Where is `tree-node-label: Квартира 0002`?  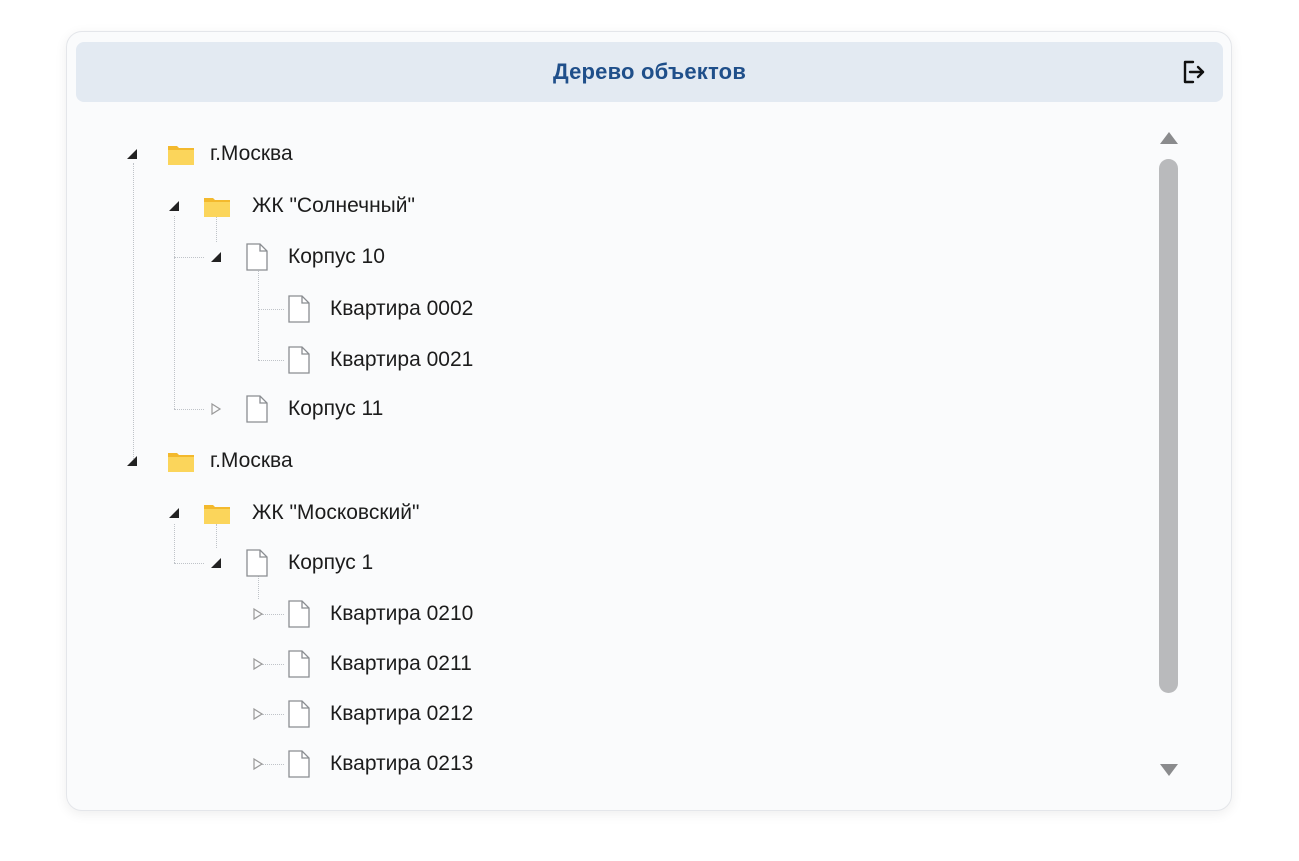 tree-node-label: Квартира 0002 is located at coordinates (402, 308).